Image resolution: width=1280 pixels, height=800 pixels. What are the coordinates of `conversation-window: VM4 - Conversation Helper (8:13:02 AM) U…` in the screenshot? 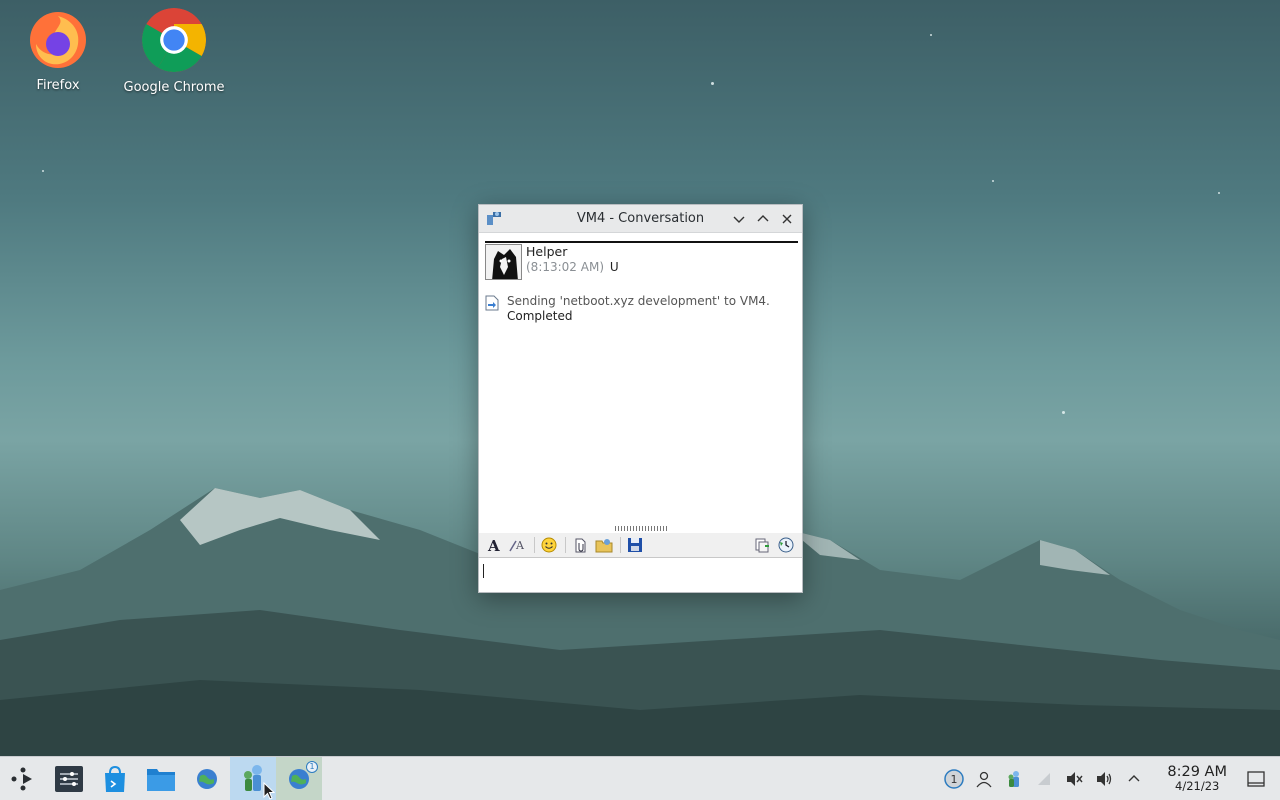 It's located at (640, 398).